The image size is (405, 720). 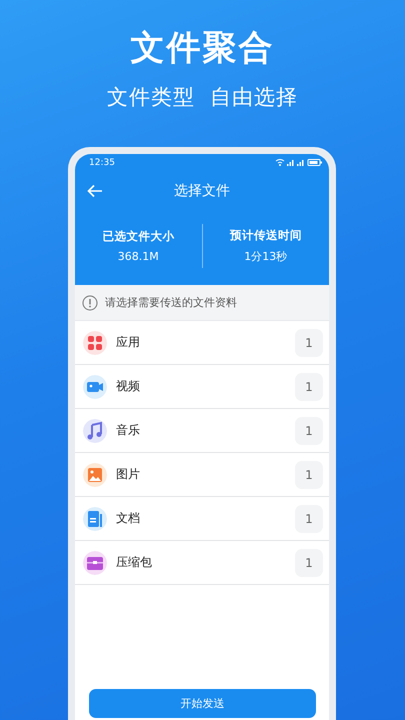 What do you see at coordinates (95, 191) in the screenshot?
I see `back-arrow-icon` at bounding box center [95, 191].